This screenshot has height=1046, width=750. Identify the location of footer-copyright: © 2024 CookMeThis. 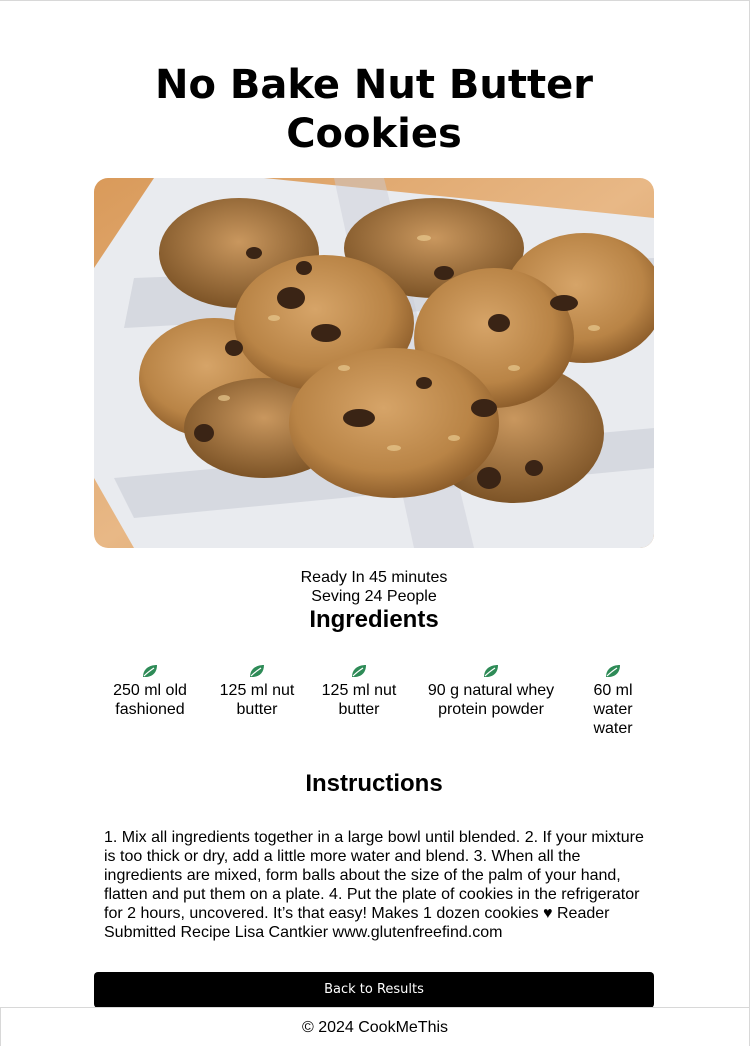
(375, 1027).